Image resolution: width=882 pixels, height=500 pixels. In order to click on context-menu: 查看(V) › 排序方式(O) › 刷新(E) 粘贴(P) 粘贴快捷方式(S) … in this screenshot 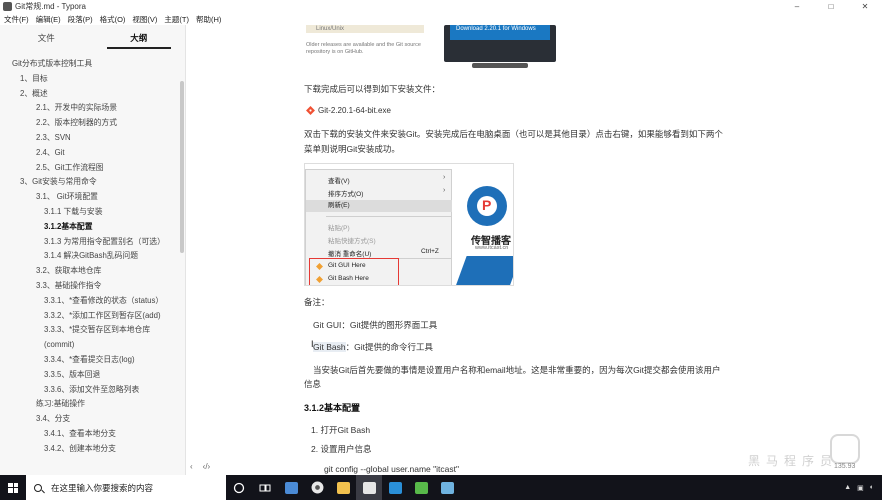, I will do `click(378, 227)`.